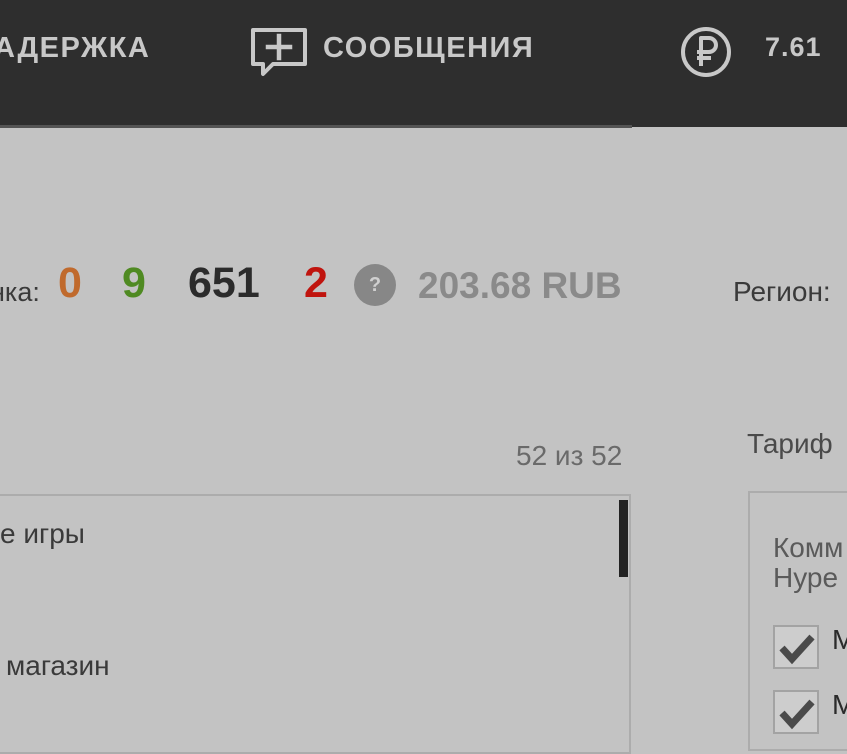  Describe the element at coordinates (793, 47) in the screenshot. I see `balance-value: 7.61` at that location.